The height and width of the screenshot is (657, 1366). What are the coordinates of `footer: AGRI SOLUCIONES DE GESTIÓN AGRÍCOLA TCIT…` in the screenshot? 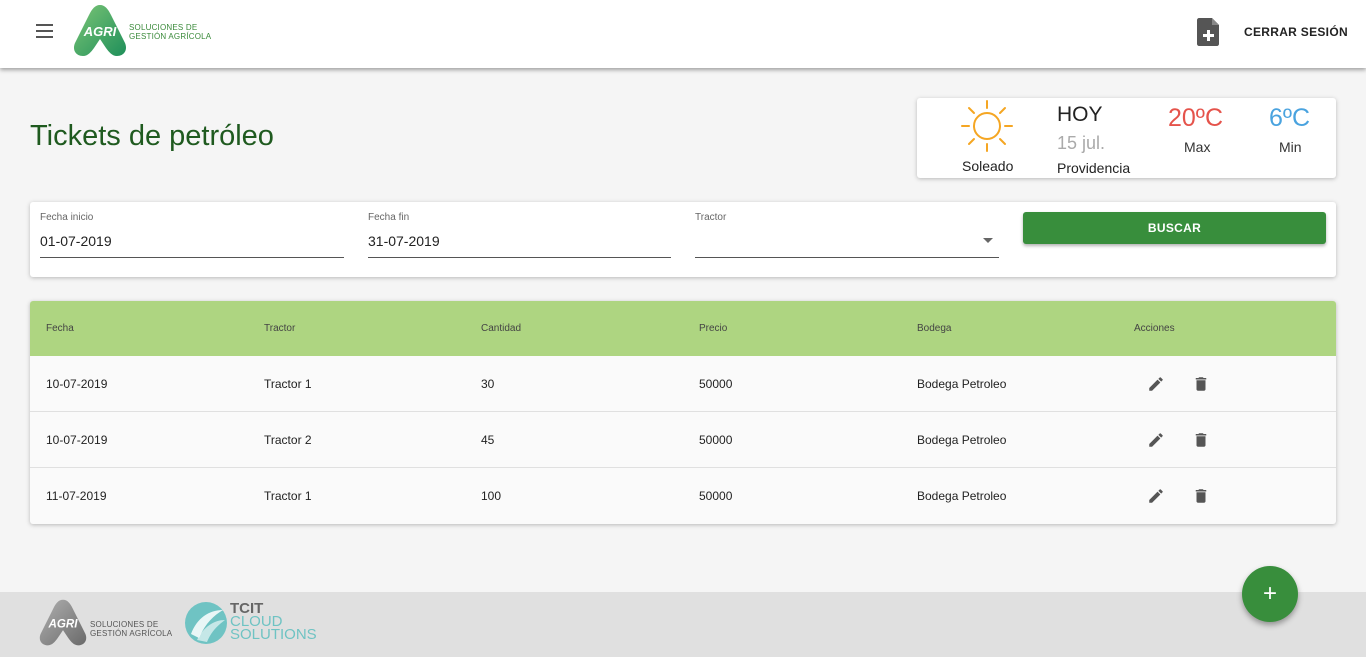 It's located at (683, 624).